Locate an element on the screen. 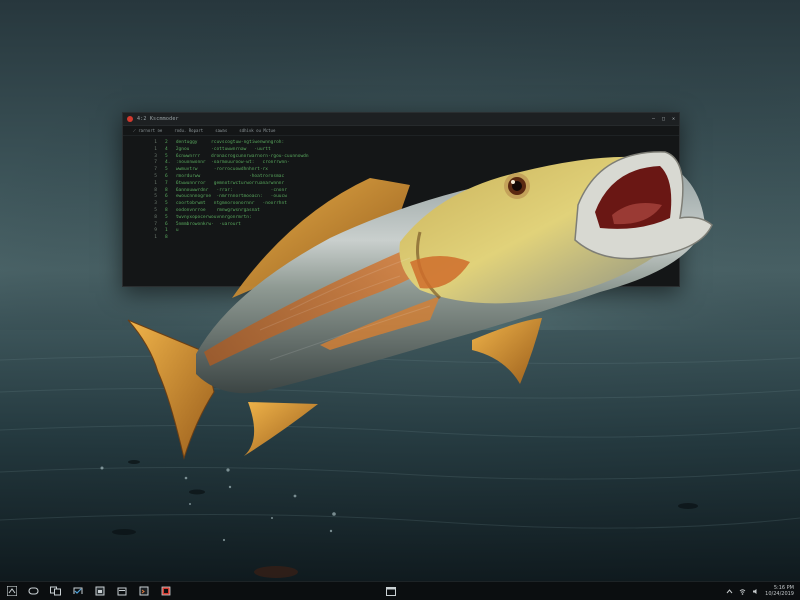 The width and height of the screenshot is (800, 600). maximize-button: □ is located at coordinates (663, 119).